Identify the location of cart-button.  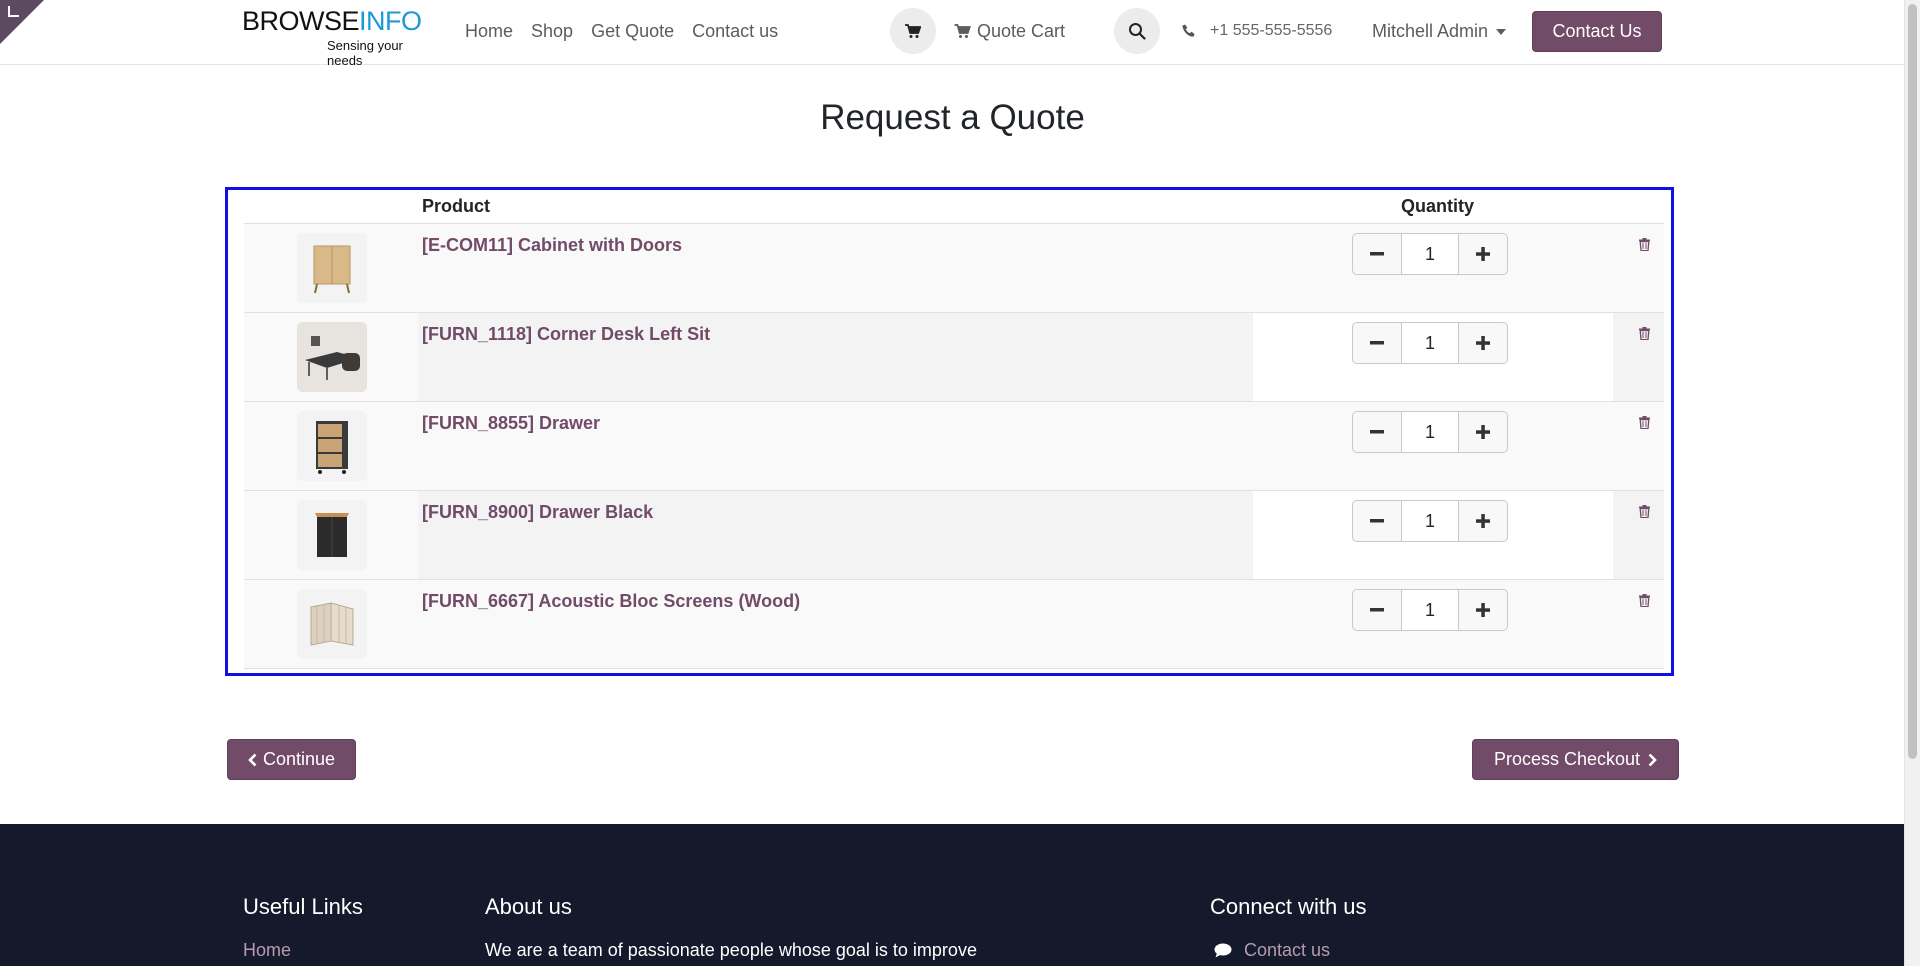
(913, 31).